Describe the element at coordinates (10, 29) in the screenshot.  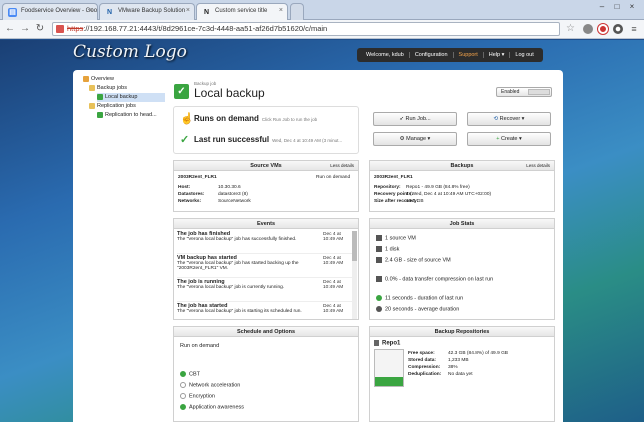
I see `back-icon: ←` at that location.